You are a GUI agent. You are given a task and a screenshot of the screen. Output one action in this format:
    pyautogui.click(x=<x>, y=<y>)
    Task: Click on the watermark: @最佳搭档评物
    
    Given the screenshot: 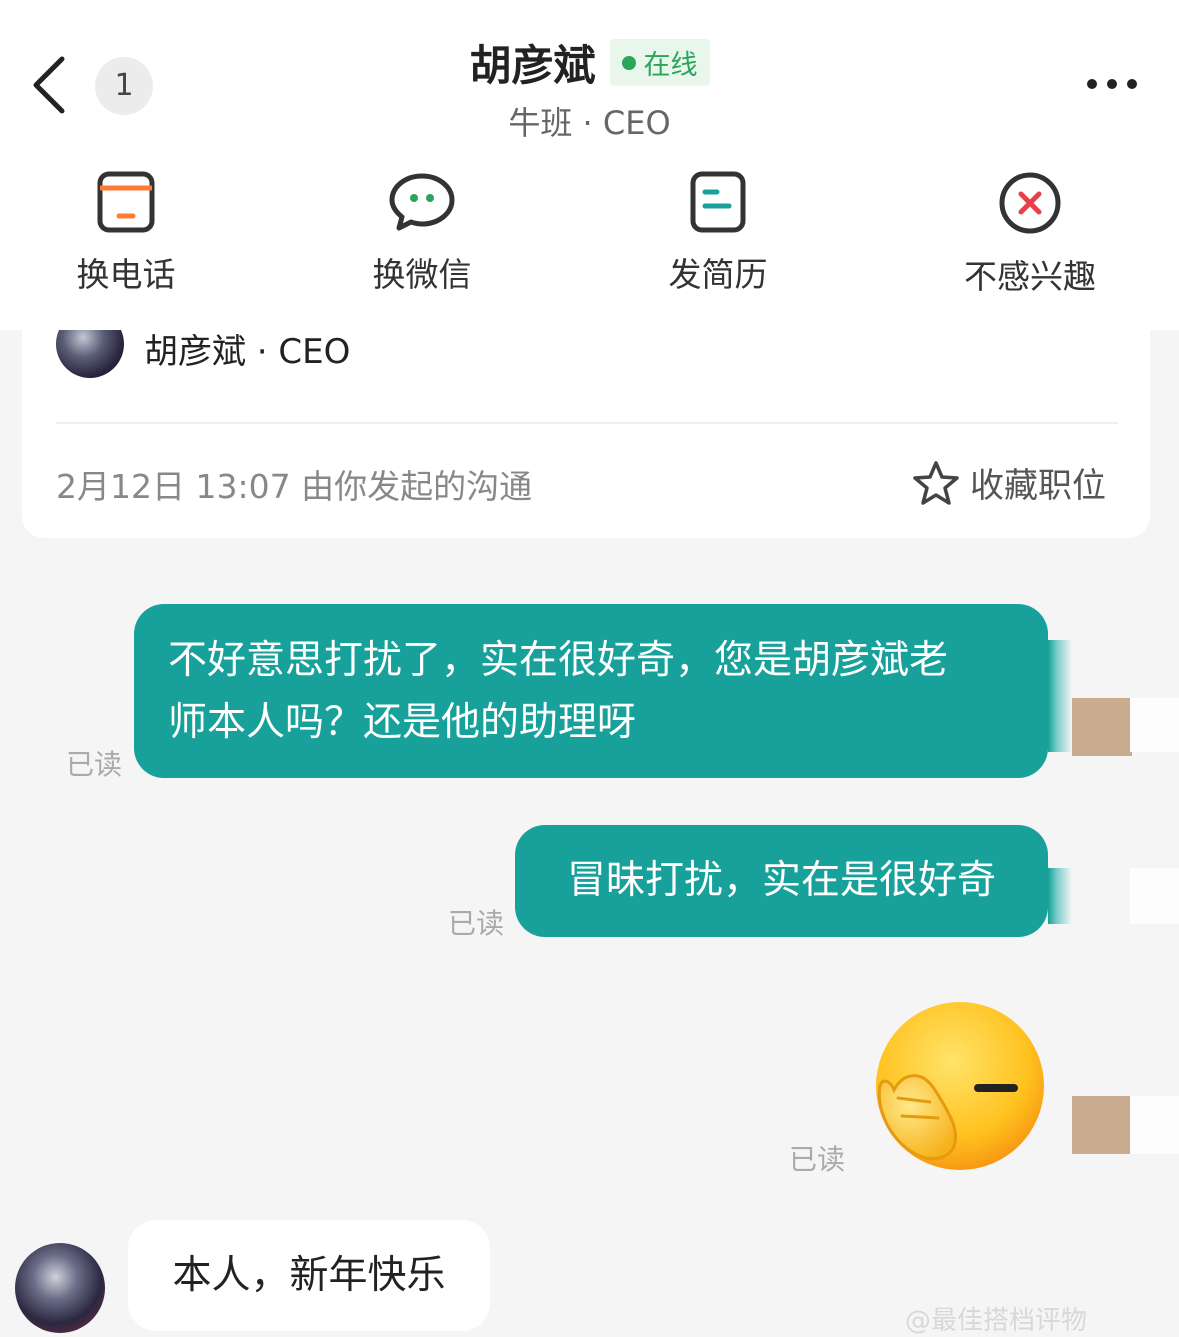 What is the action you would take?
    pyautogui.click(x=996, y=1321)
    